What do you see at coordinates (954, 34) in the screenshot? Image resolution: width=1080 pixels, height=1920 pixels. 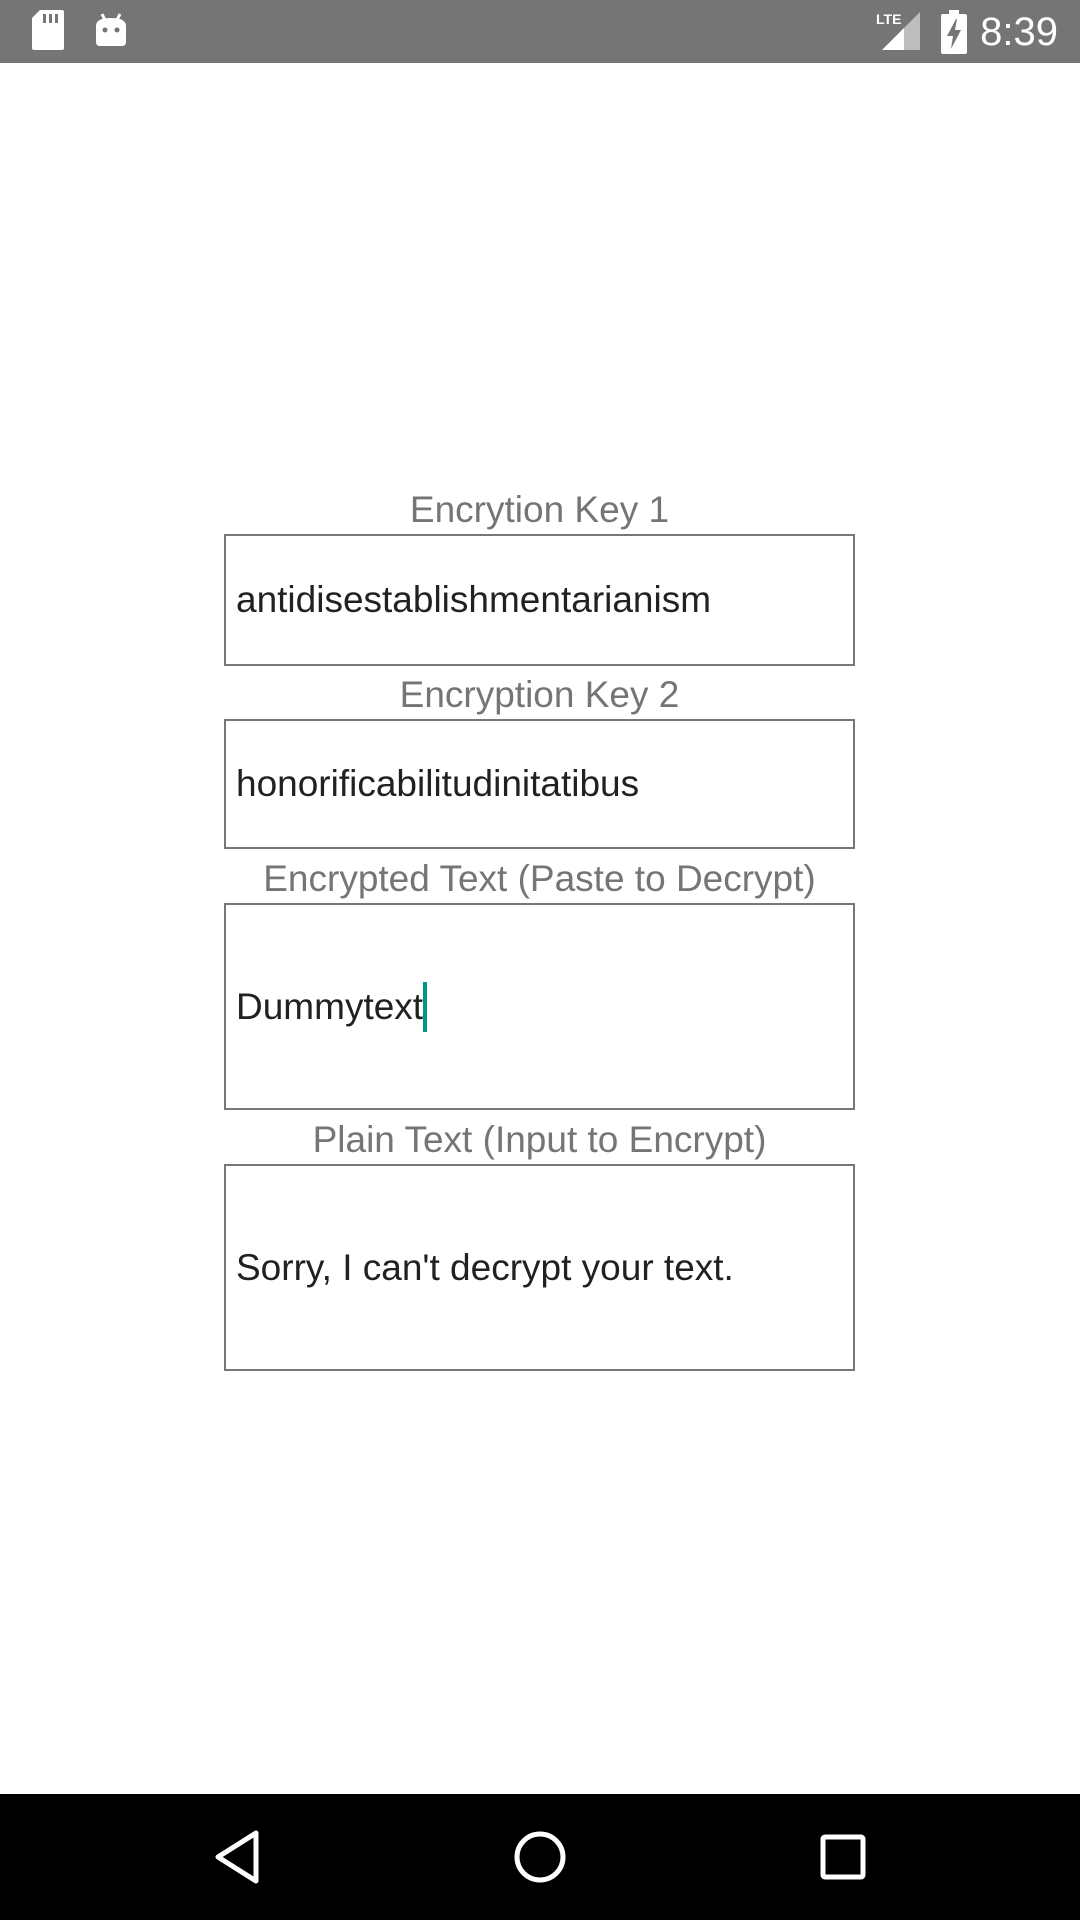 I see `battery-charging-icon` at bounding box center [954, 34].